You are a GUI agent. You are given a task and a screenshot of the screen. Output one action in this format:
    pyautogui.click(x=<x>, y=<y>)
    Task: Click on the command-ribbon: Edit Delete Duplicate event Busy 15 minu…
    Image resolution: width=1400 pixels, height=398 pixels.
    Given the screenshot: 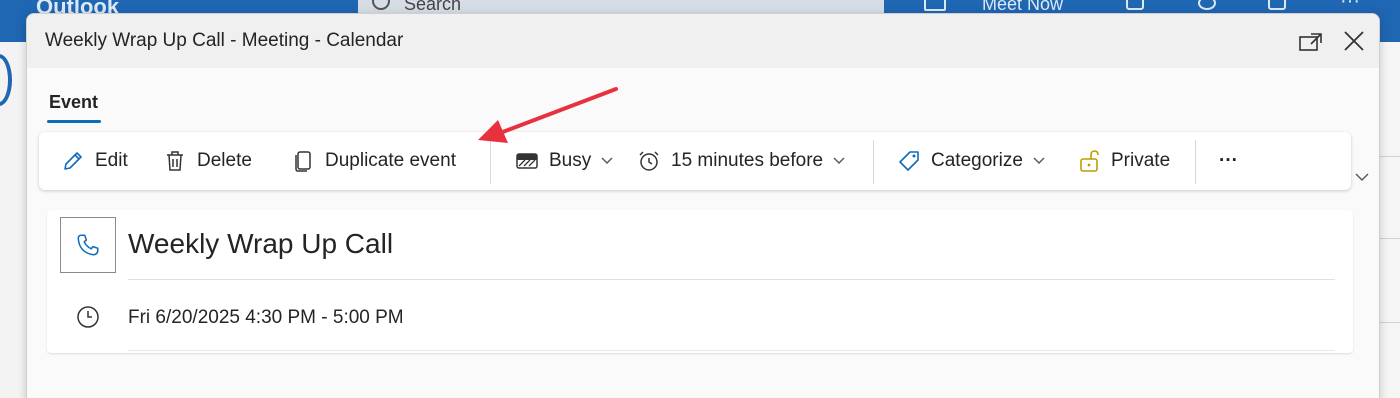 What is the action you would take?
    pyautogui.click(x=695, y=161)
    